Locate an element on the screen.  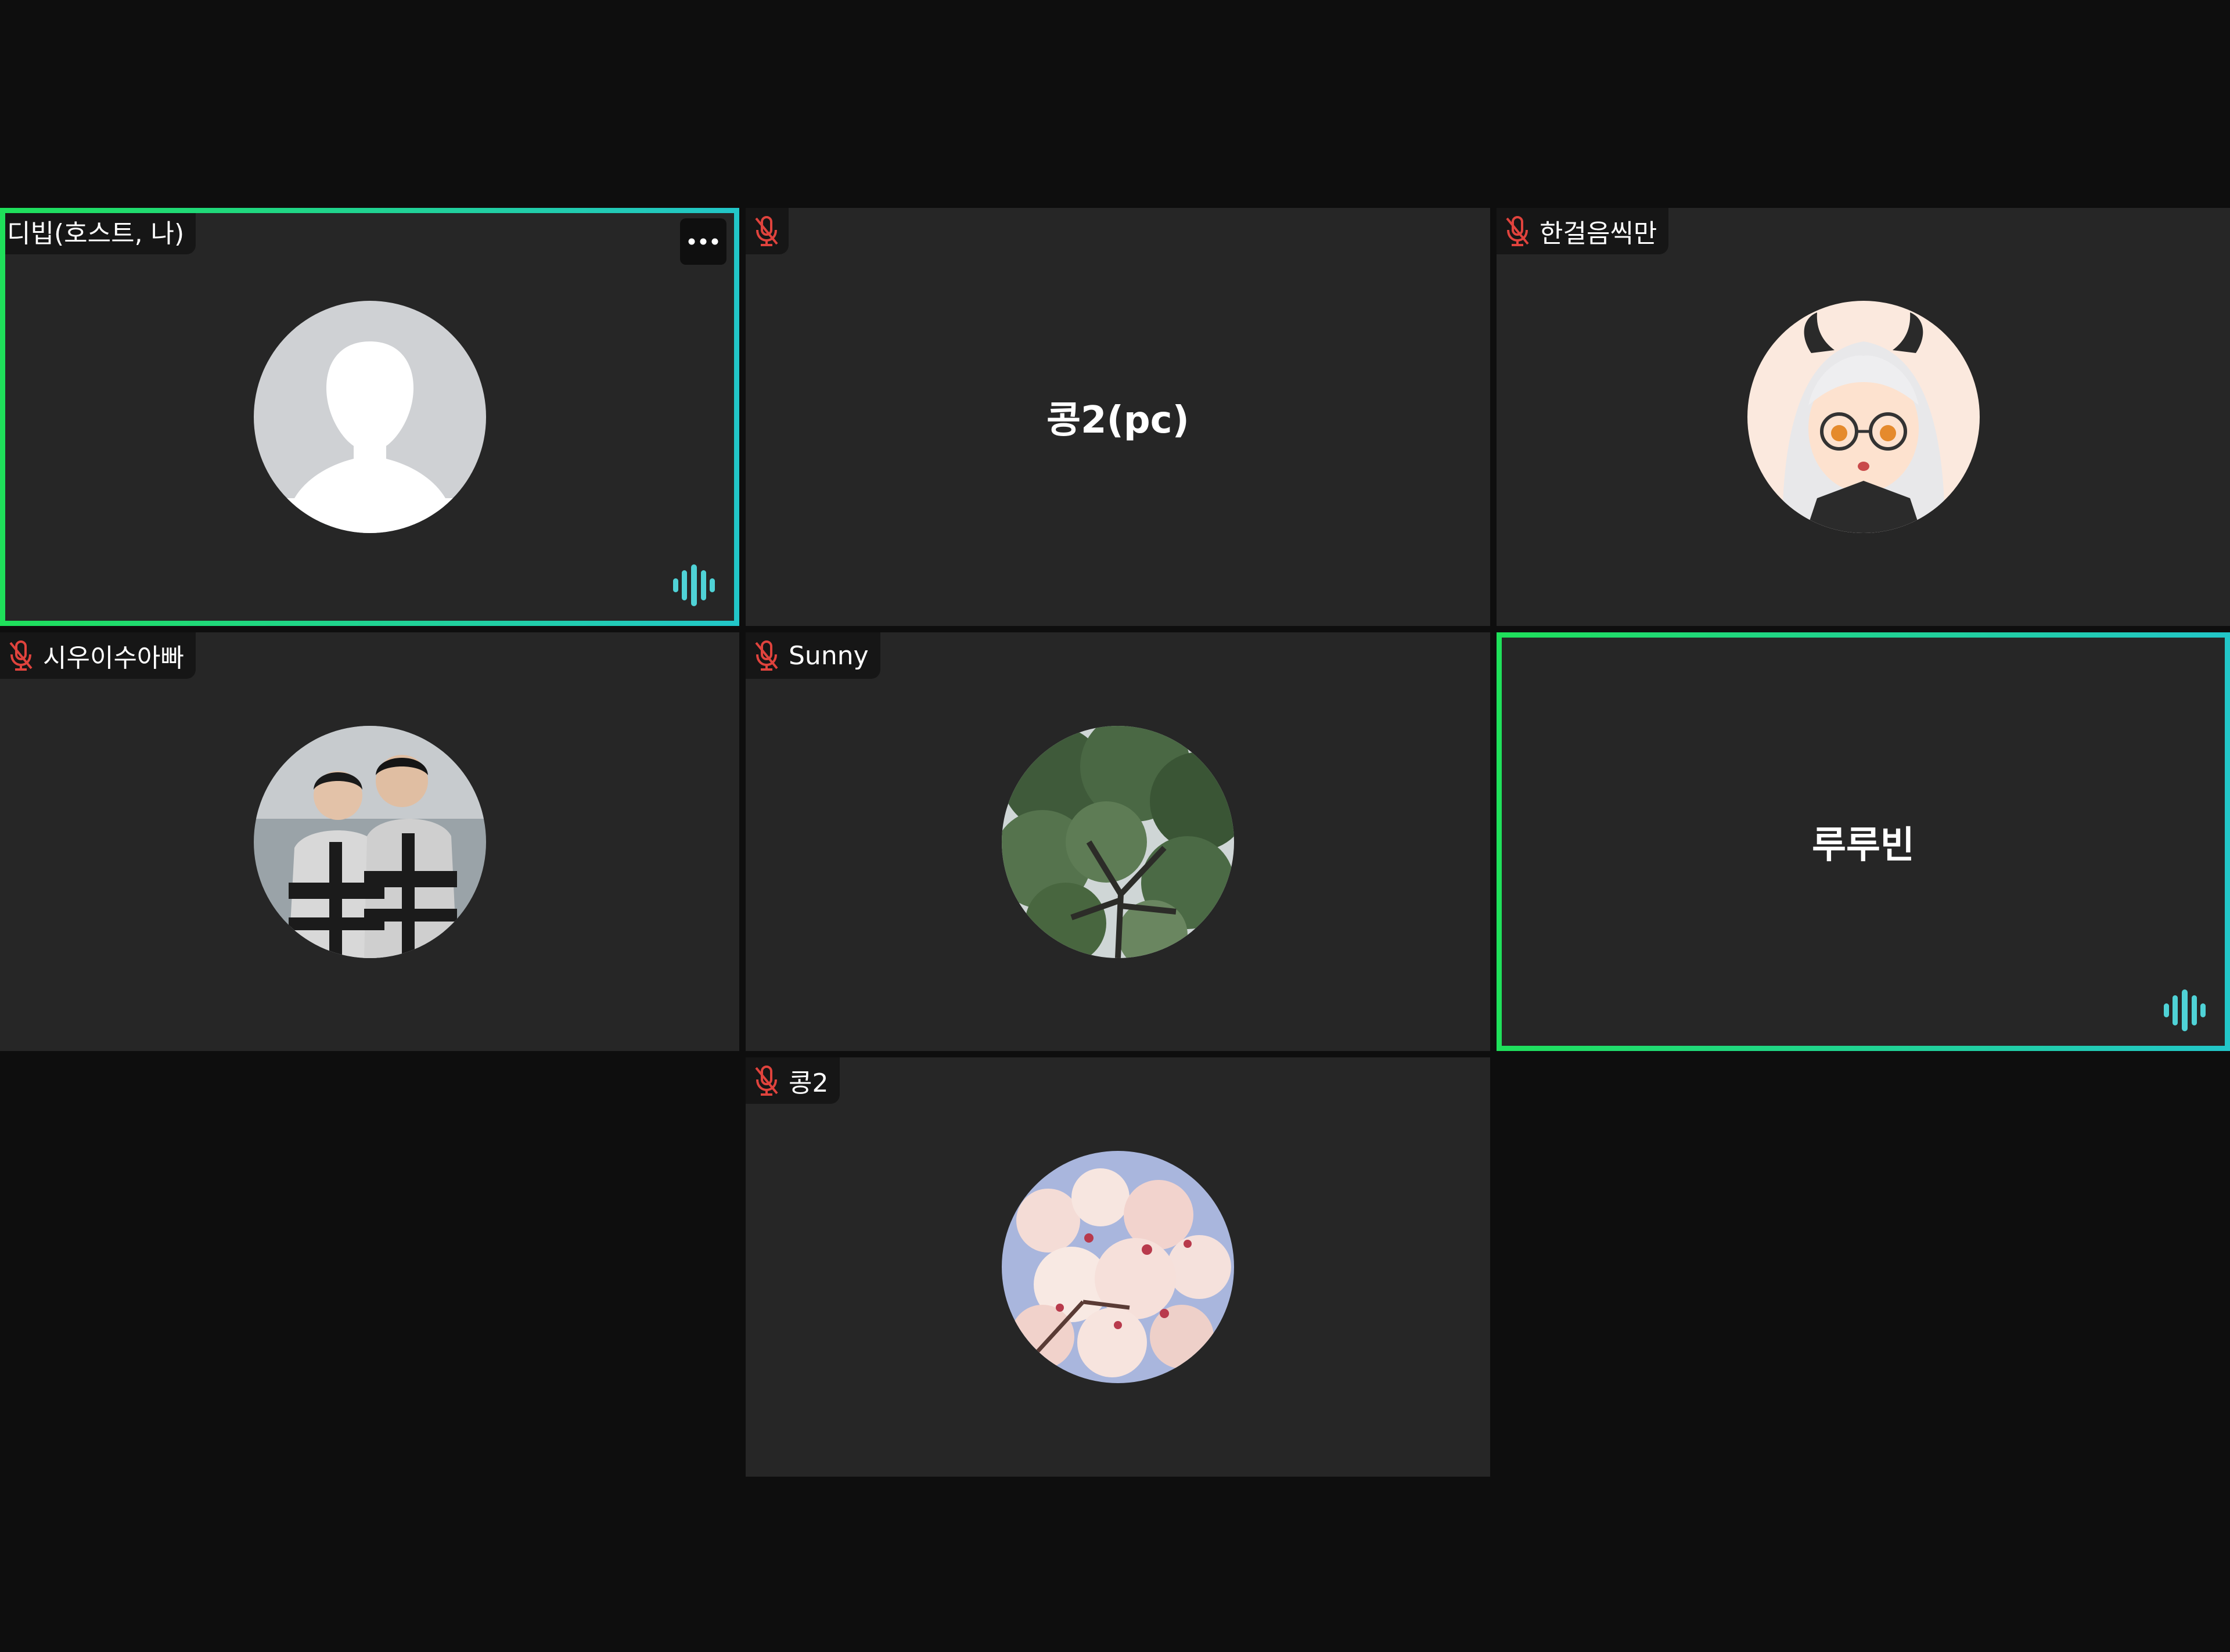
ellipsis-icon is located at coordinates (703, 241).